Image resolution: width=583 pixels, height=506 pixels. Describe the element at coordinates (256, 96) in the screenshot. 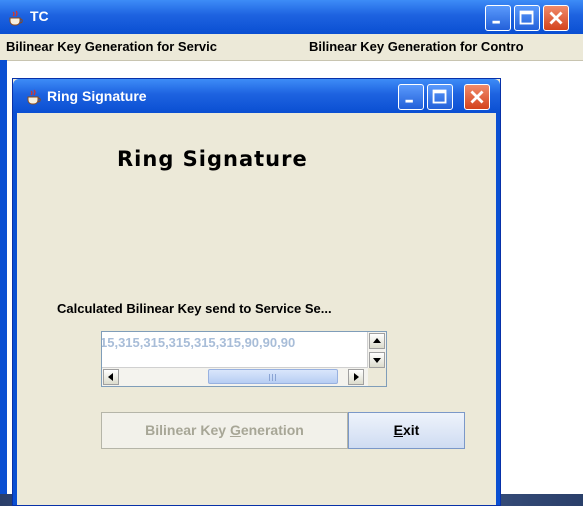

I see `dialog-titlebar: Ring Signature` at that location.